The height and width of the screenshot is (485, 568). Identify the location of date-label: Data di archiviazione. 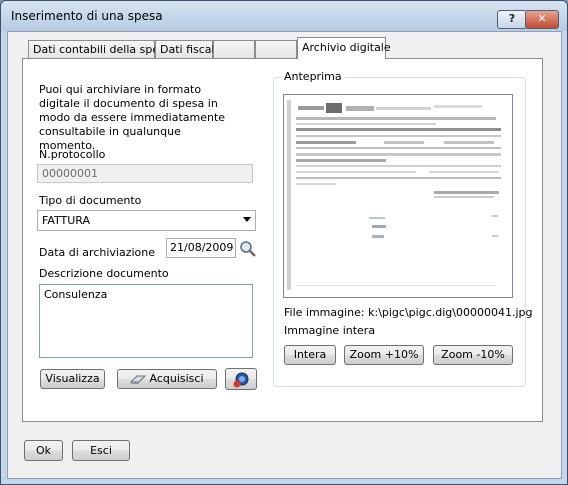
(97, 252).